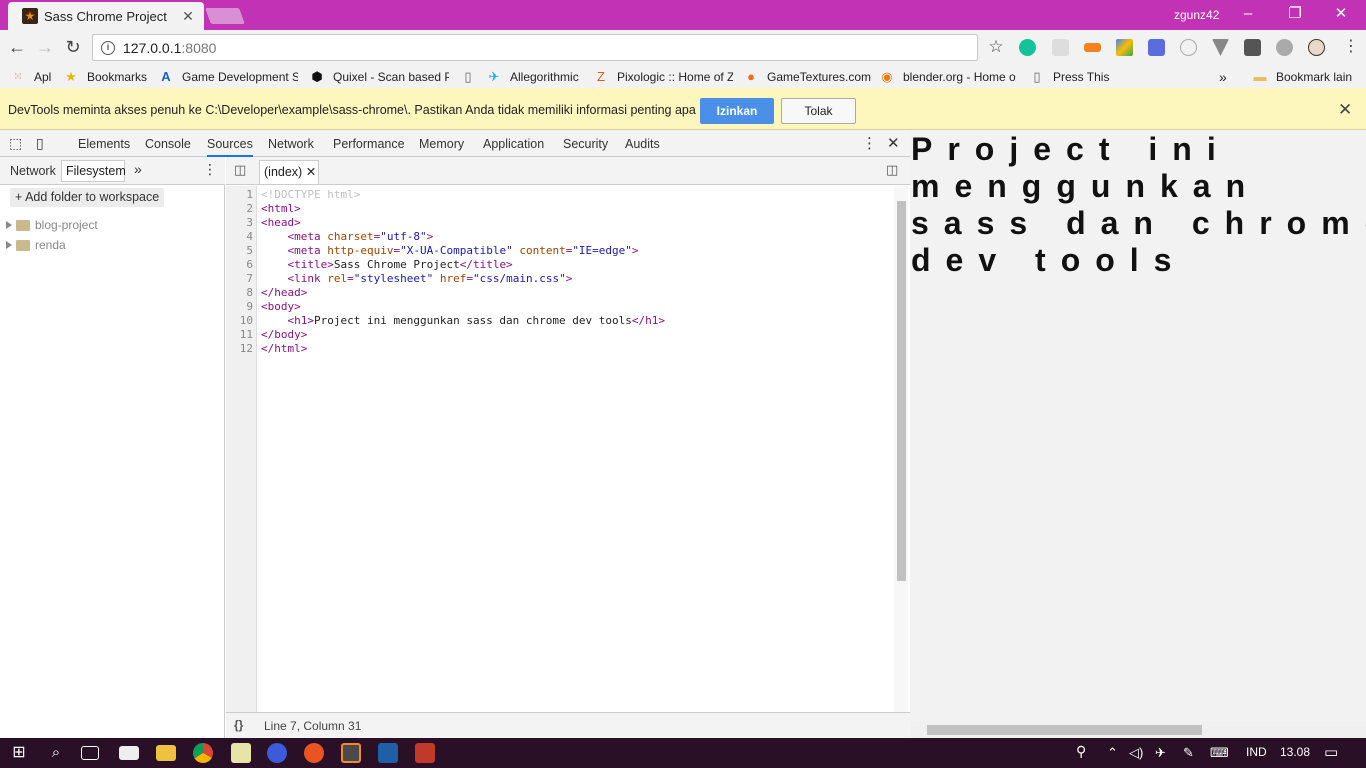 This screenshot has width=1366, height=768. I want to click on more-tabs-icon: », so click(138, 169).